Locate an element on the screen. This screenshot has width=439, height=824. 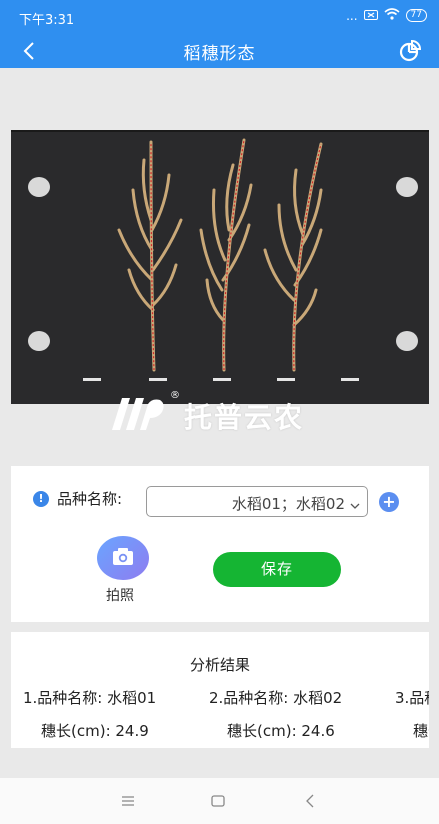
variety-select-value: 水稻01；水稻02 is located at coordinates (288, 504).